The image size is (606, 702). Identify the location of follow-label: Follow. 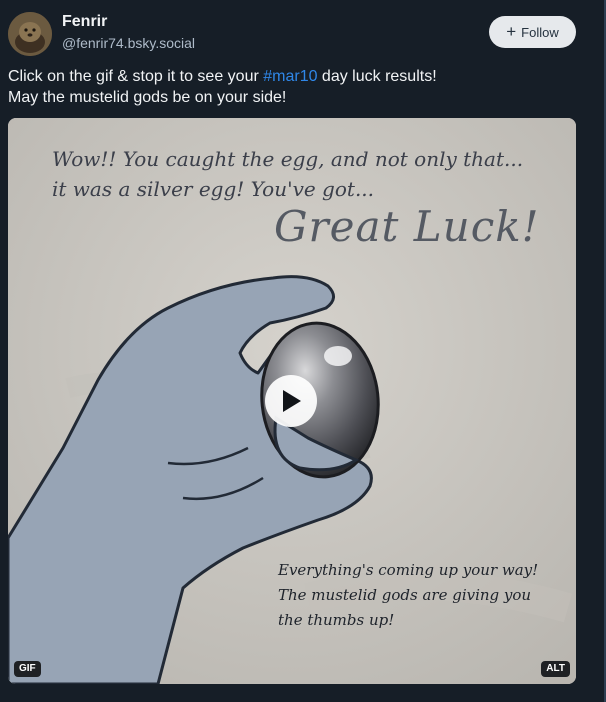
(540, 32).